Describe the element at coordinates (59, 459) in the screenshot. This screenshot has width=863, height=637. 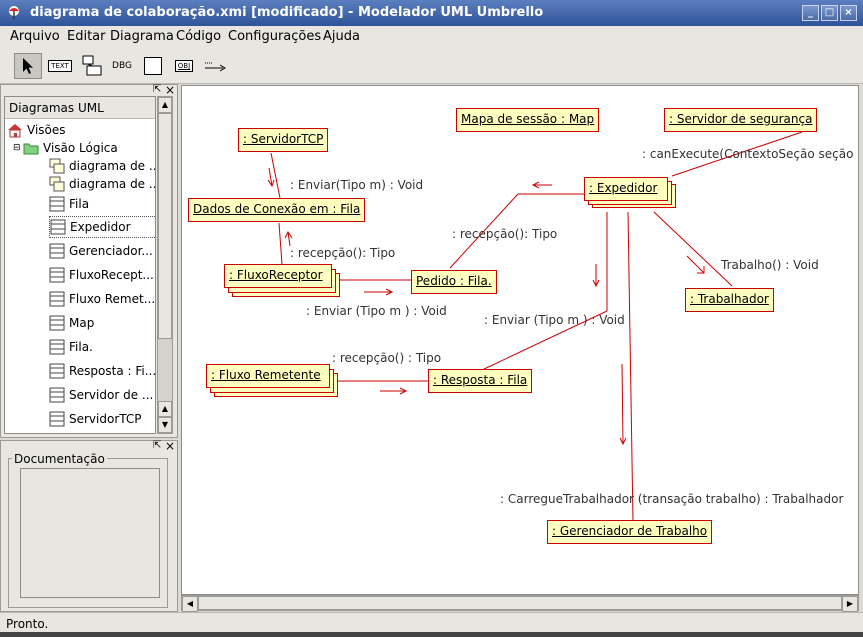
I see `documentation-label: Documentação` at that location.